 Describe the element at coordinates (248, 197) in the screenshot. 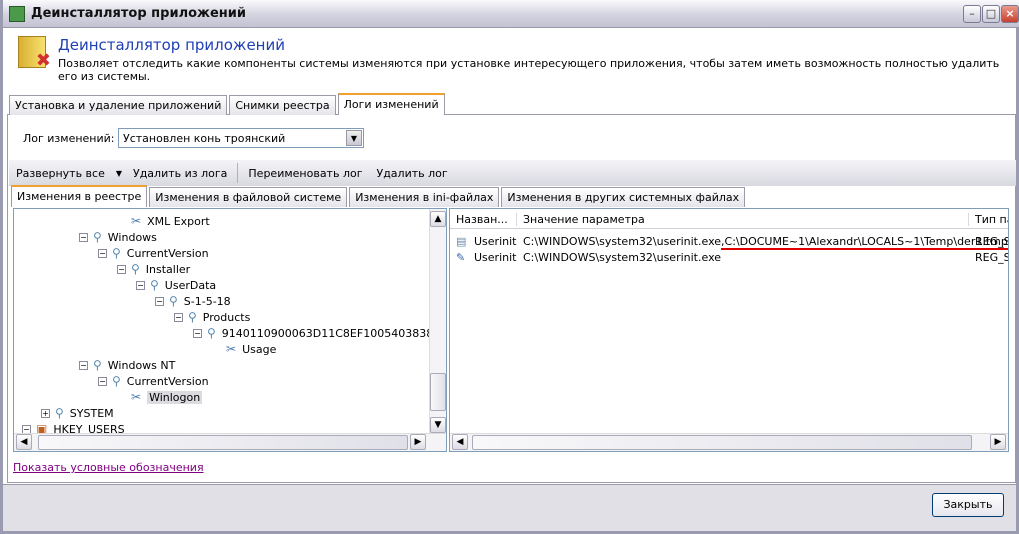

I see `tab-filesystem-changes: Изменения в файловой системе` at that location.